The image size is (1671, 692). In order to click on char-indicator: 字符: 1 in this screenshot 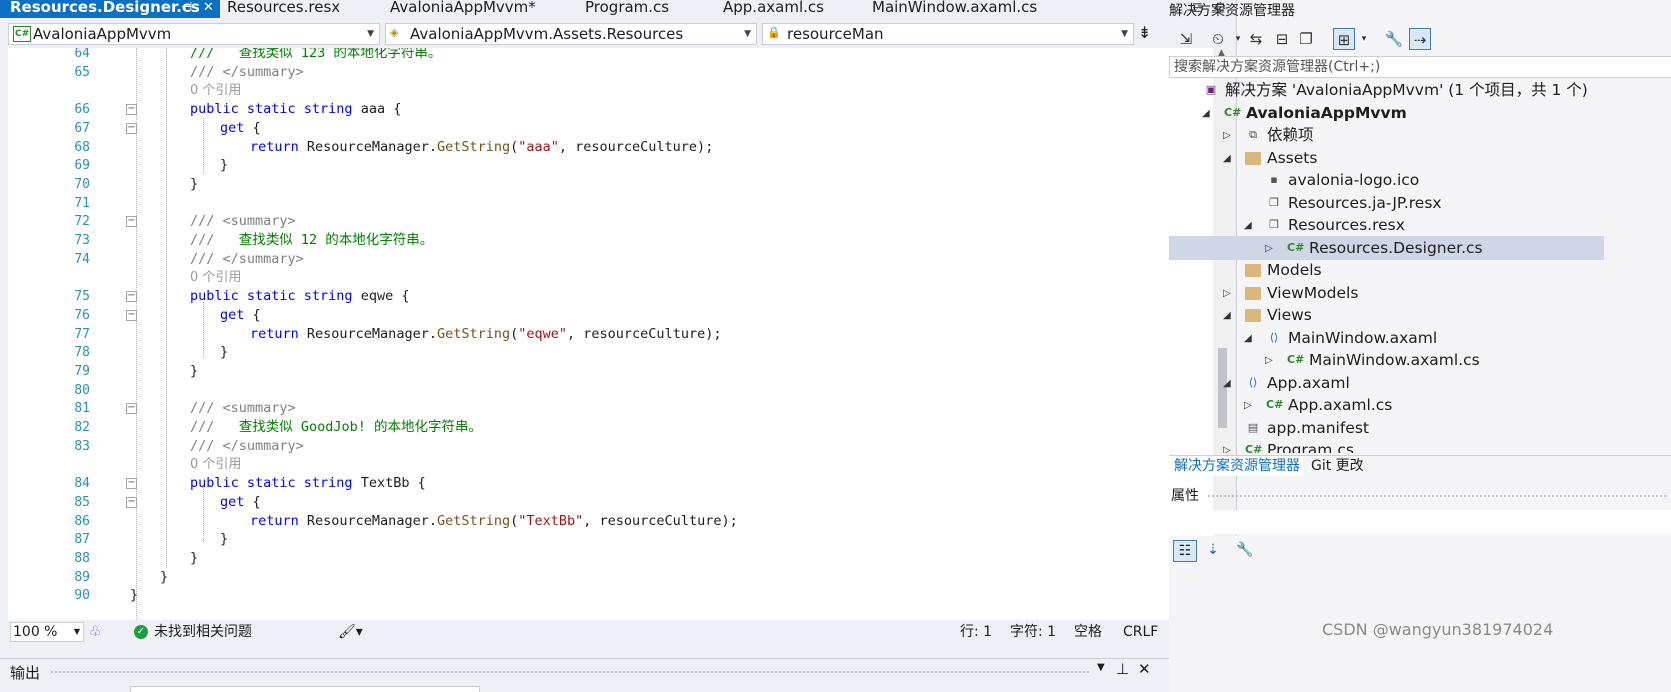, I will do `click(1033, 632)`.